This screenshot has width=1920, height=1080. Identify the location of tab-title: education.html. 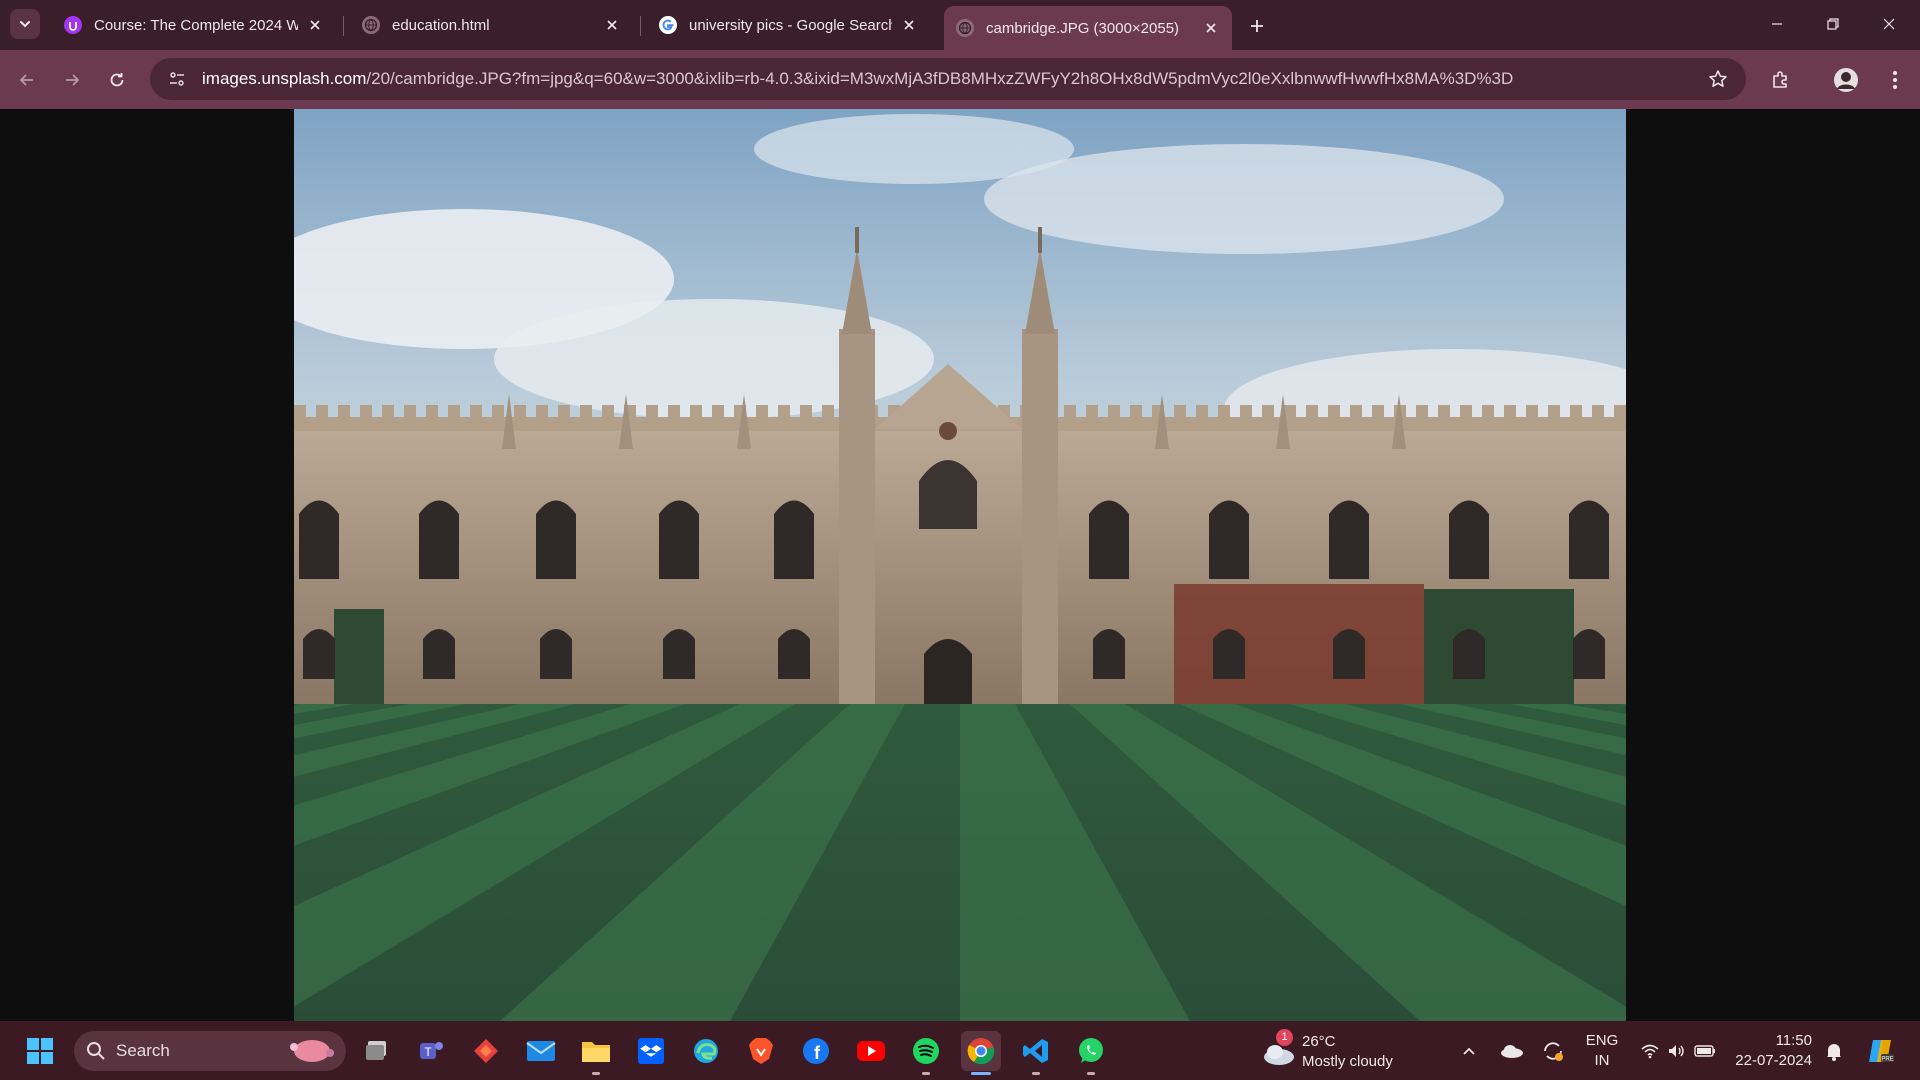
(441, 25).